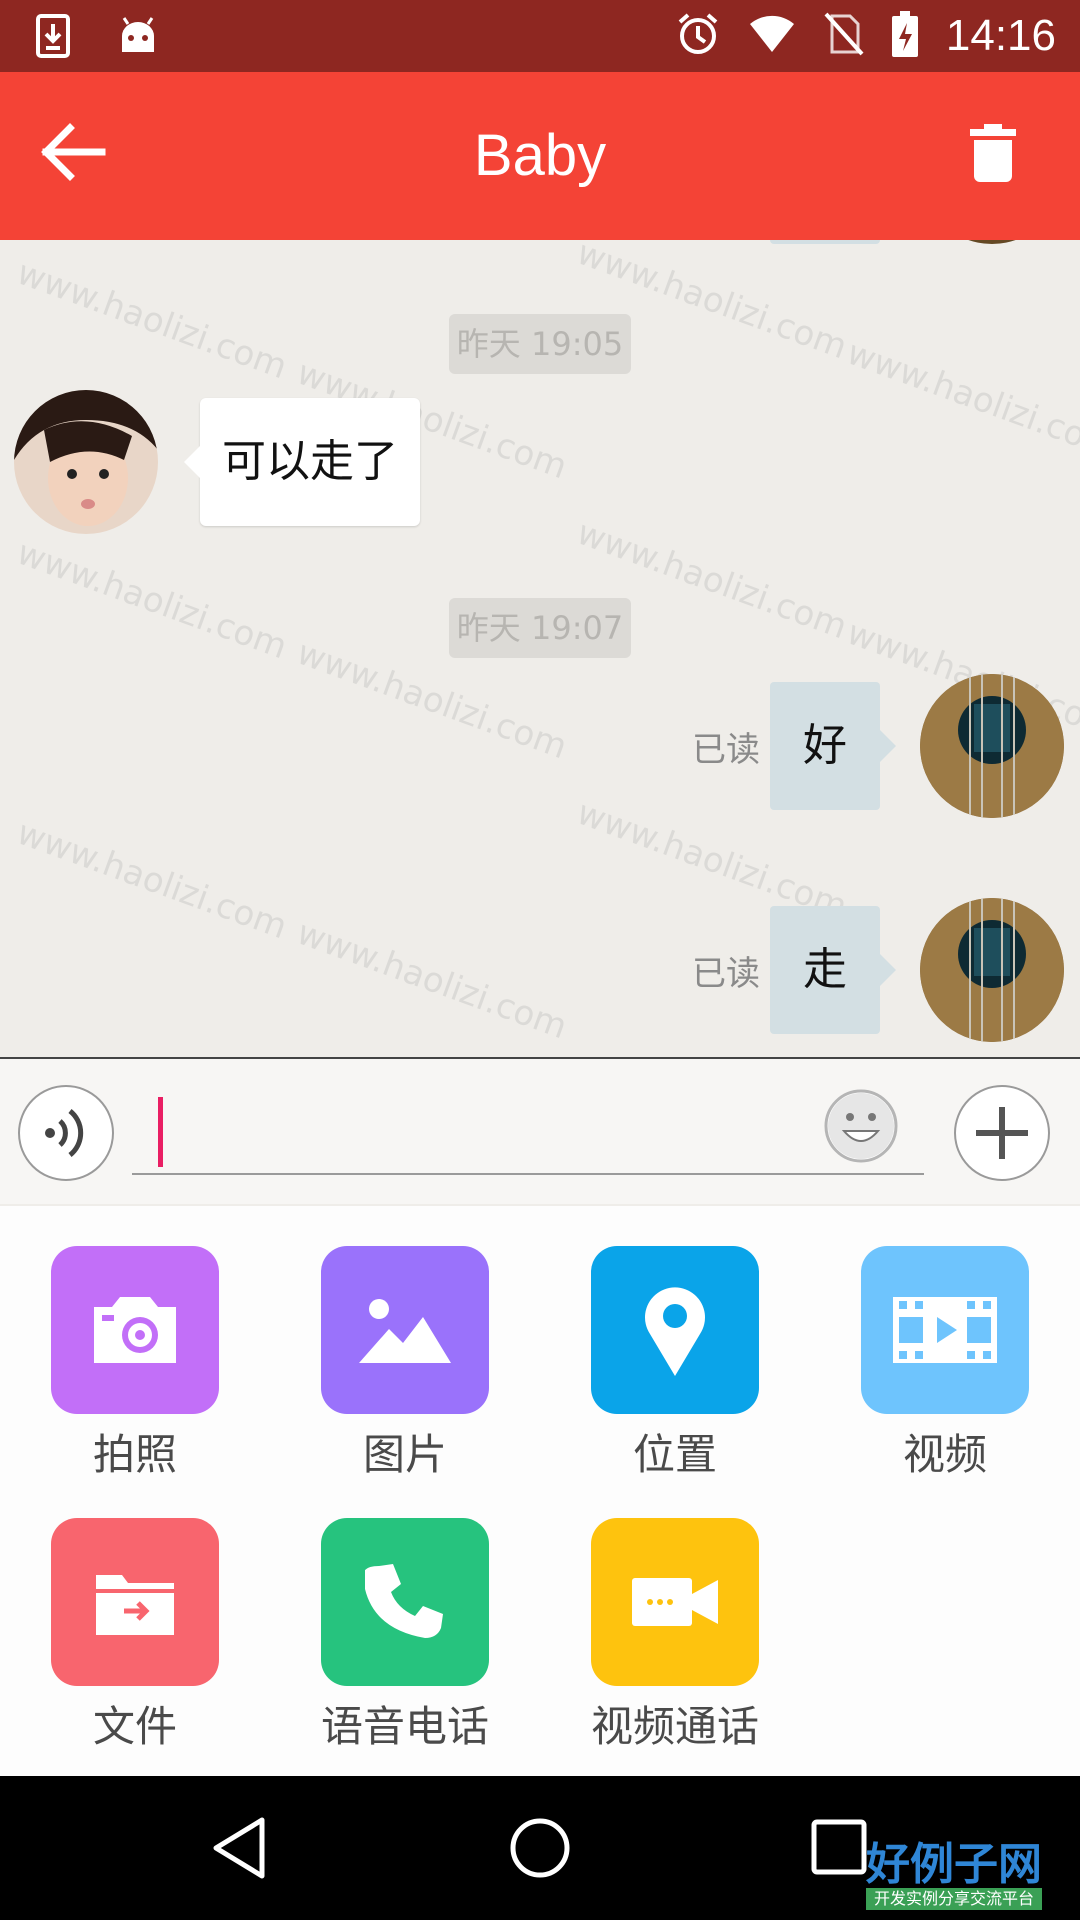 This screenshot has height=1920, width=1080. What do you see at coordinates (992, 242) in the screenshot?
I see `avatar` at bounding box center [992, 242].